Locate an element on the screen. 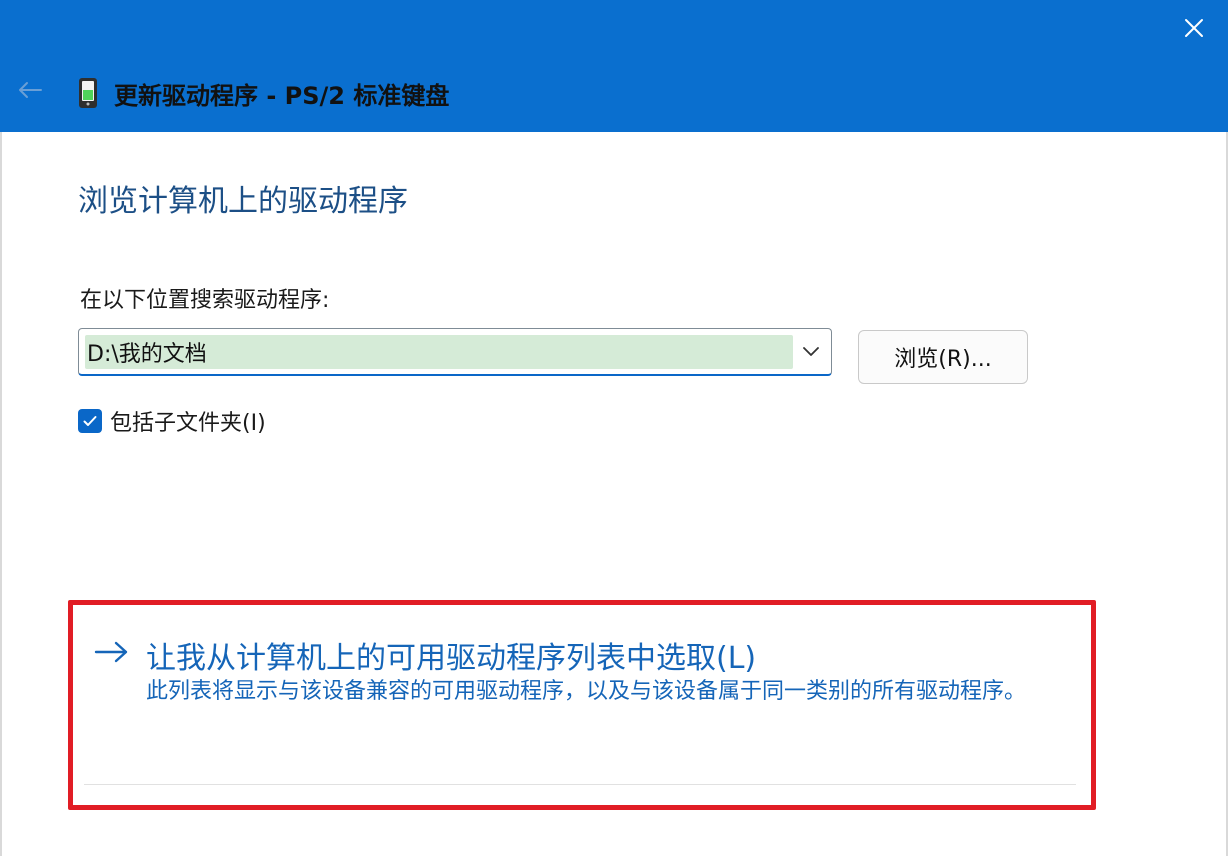 The image size is (1228, 856). close-button is located at coordinates (1194, 30).